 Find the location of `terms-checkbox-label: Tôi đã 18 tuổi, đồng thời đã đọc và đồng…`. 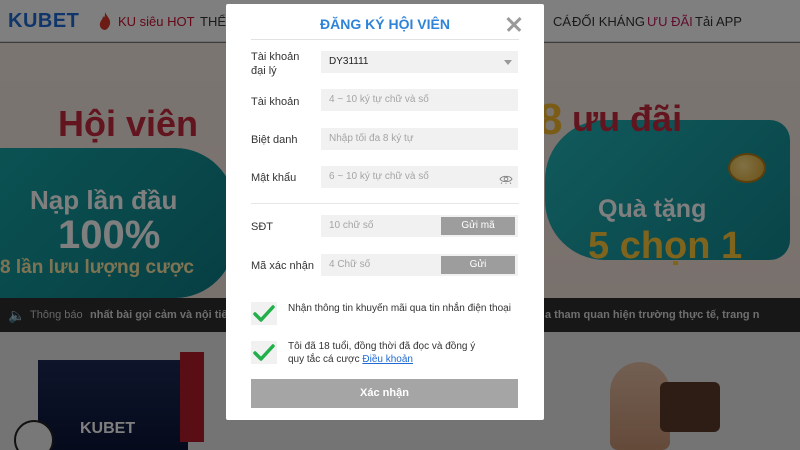

terms-checkbox-label: Tôi đã 18 tuổi, đồng thời đã đọc và đồng… is located at coordinates (388, 353).